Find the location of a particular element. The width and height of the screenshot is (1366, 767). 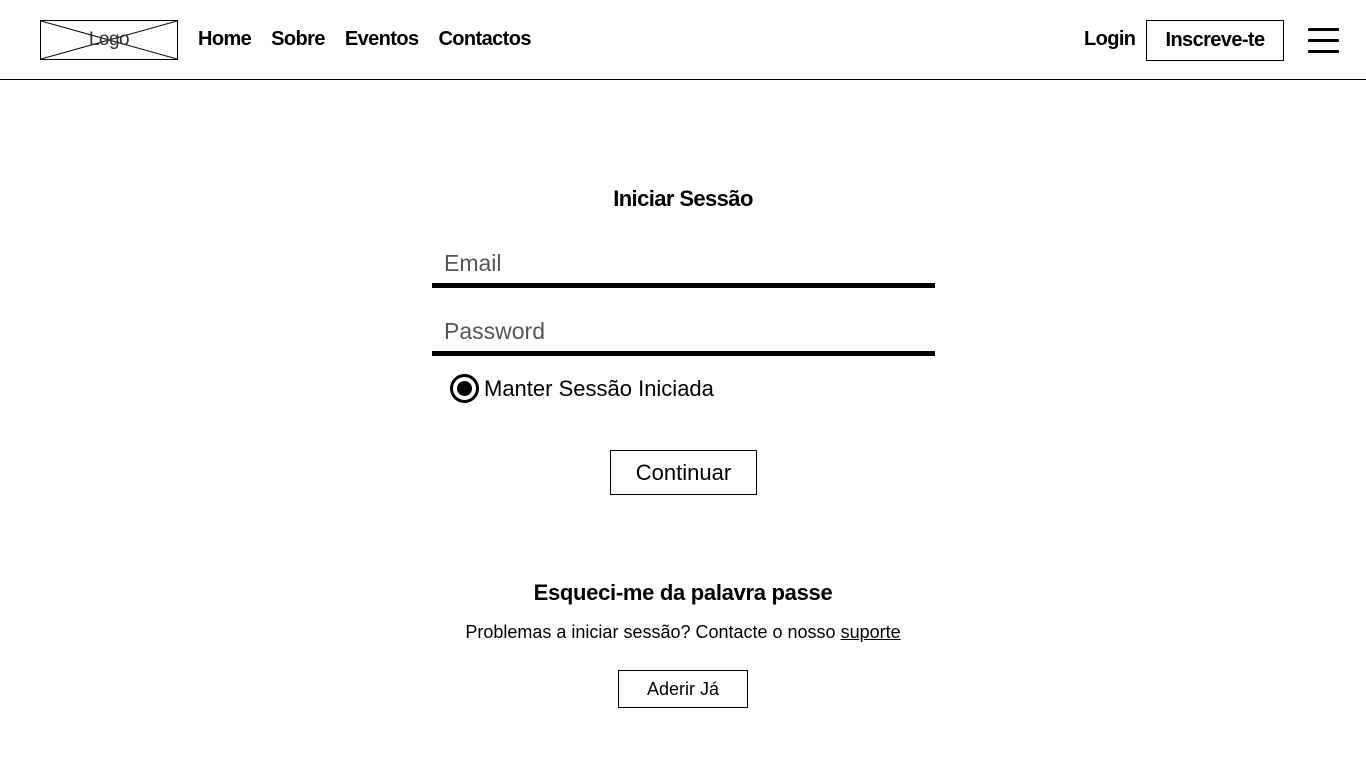

signup-button: Inscreve-te is located at coordinates (1215, 40).